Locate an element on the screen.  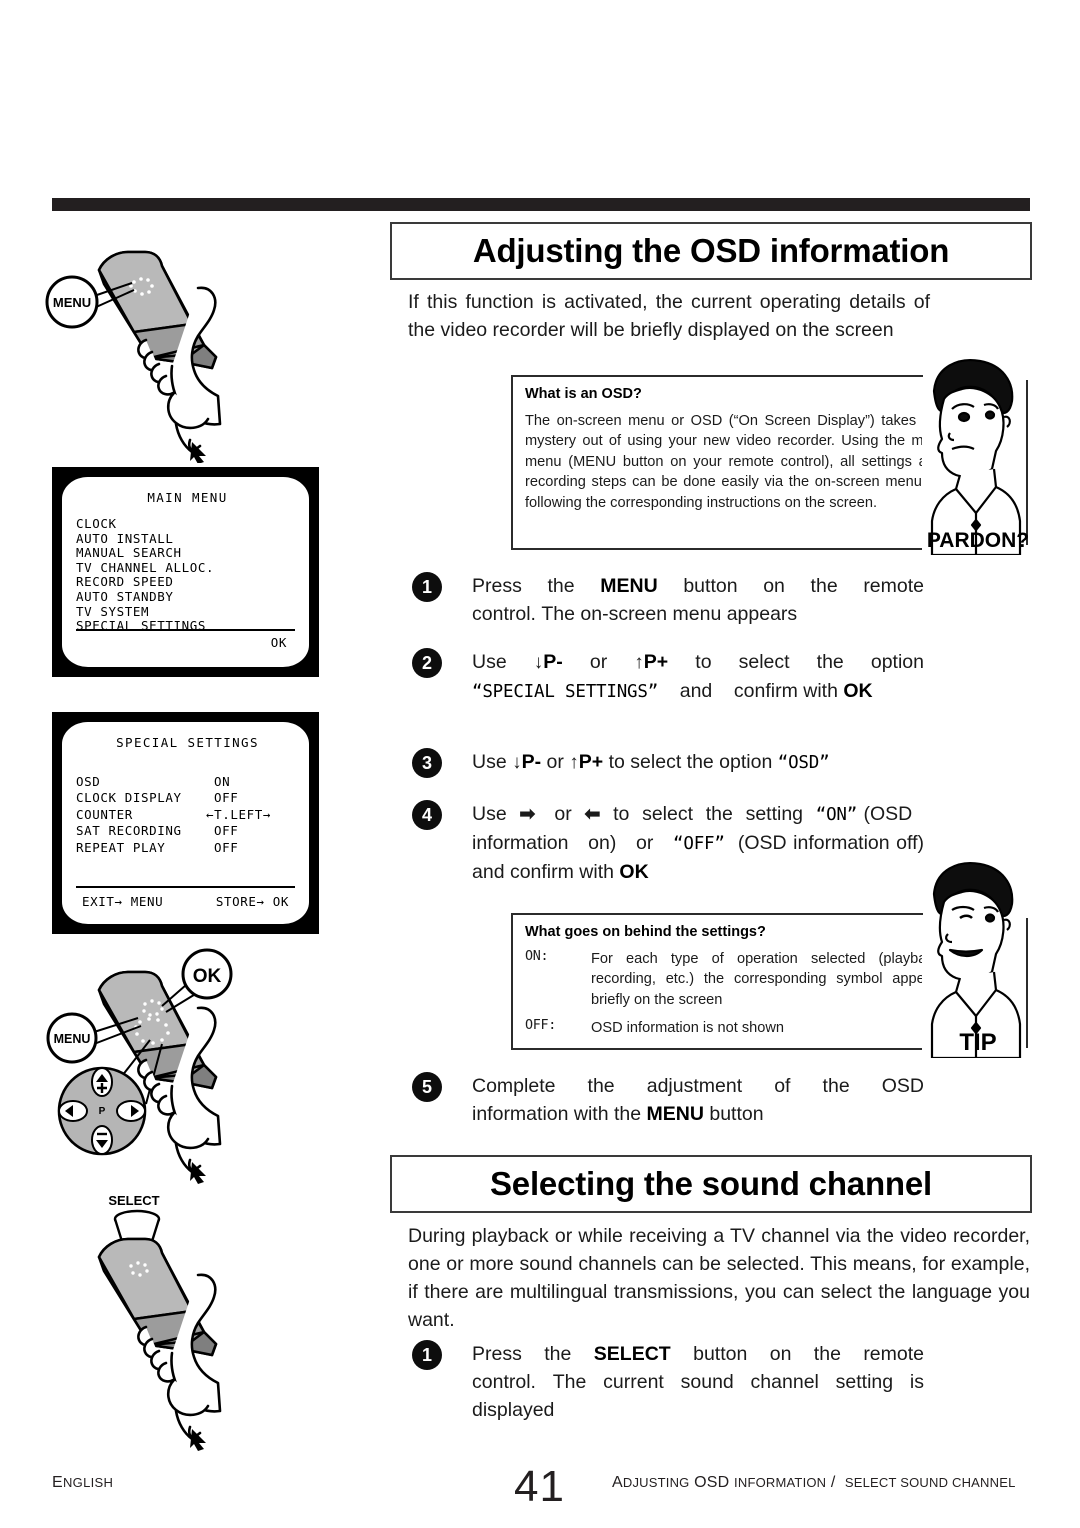
character-tip: TIP is located at coordinates (976, 958).